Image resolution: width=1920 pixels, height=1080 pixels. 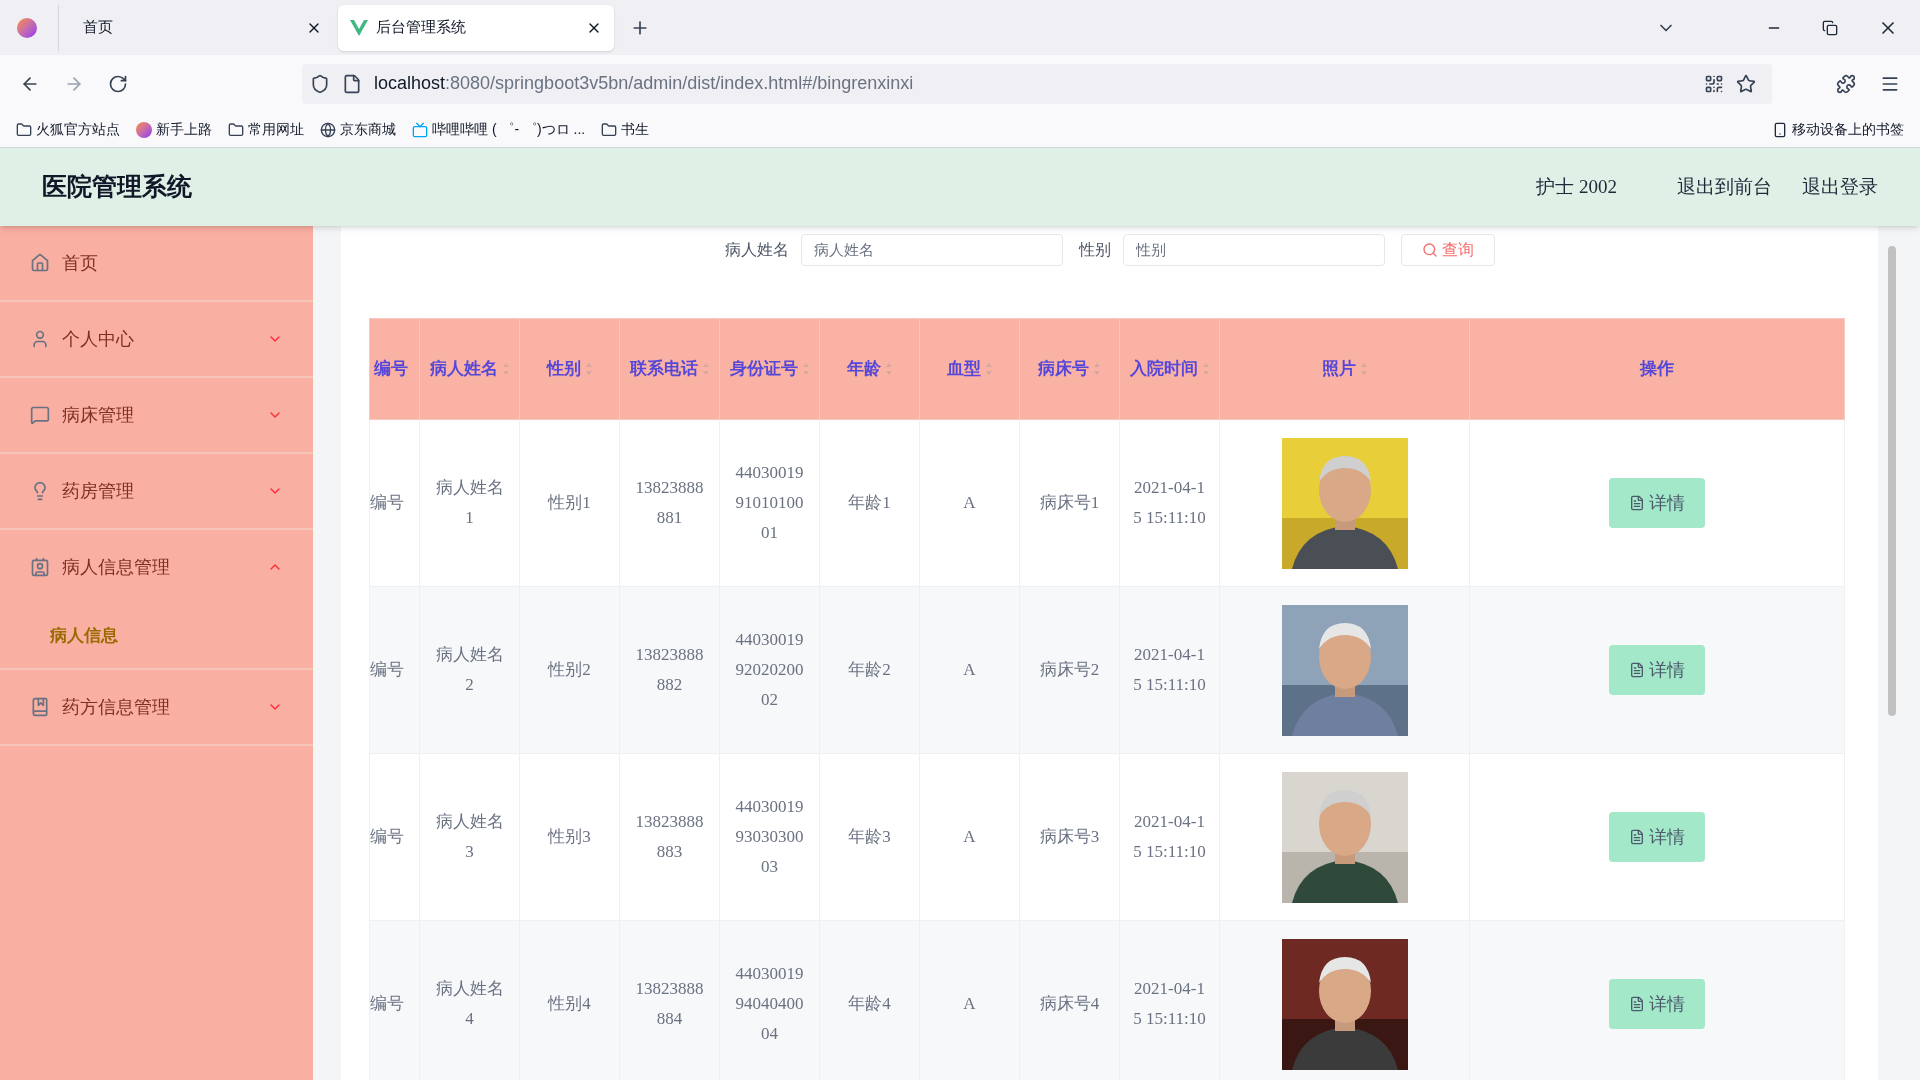 What do you see at coordinates (1838, 129) in the screenshot?
I see `mobile-bookmarks: 移动设备上的书签` at bounding box center [1838, 129].